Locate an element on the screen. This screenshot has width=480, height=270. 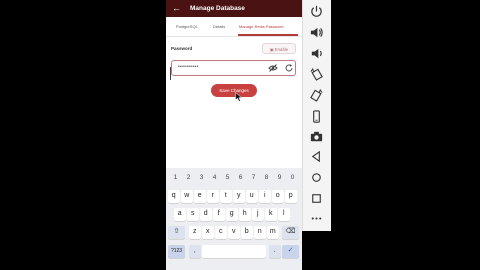
password-value: •••••••••• is located at coordinates (188, 67).